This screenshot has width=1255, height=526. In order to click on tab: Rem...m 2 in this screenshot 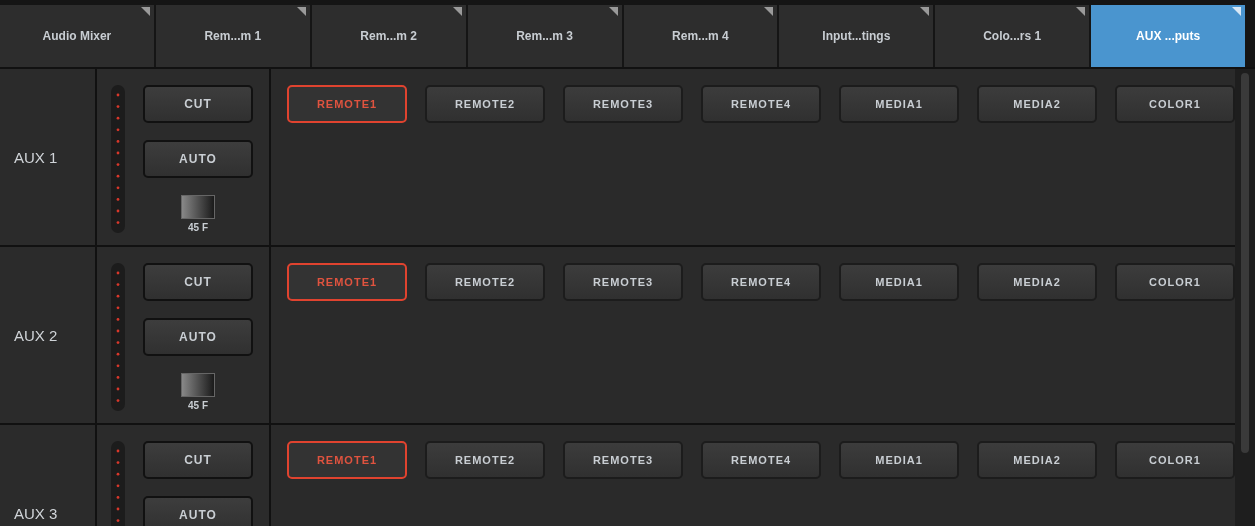, I will do `click(389, 36)`.